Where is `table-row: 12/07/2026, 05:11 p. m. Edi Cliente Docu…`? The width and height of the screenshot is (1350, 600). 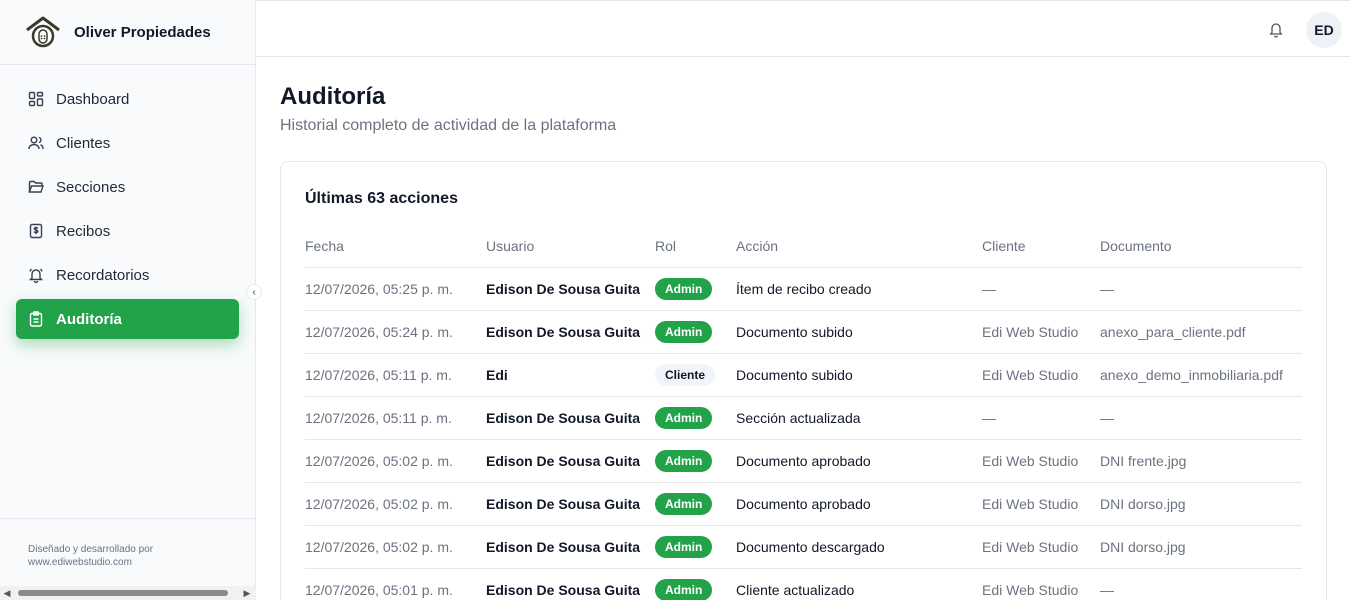 table-row: 12/07/2026, 05:11 p. m. Edi Cliente Docu… is located at coordinates (803, 375).